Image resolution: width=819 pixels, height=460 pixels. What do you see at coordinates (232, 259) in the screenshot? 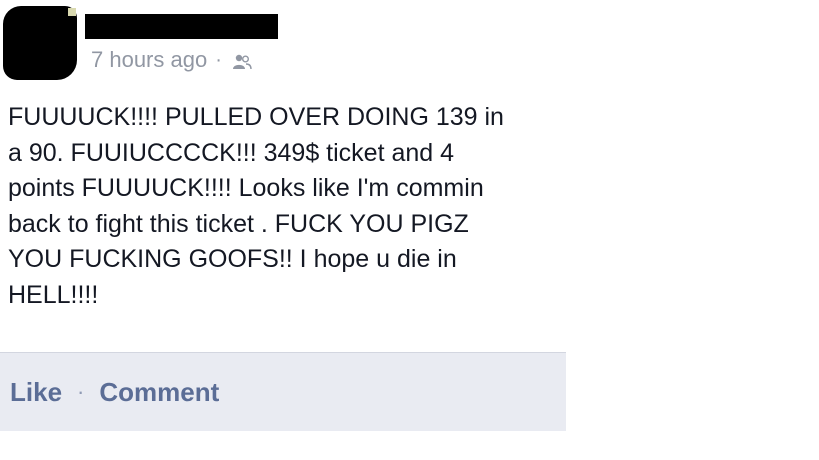
I see `post-line: YOU FUCKING GOOFS!! I hope u die in` at bounding box center [232, 259].